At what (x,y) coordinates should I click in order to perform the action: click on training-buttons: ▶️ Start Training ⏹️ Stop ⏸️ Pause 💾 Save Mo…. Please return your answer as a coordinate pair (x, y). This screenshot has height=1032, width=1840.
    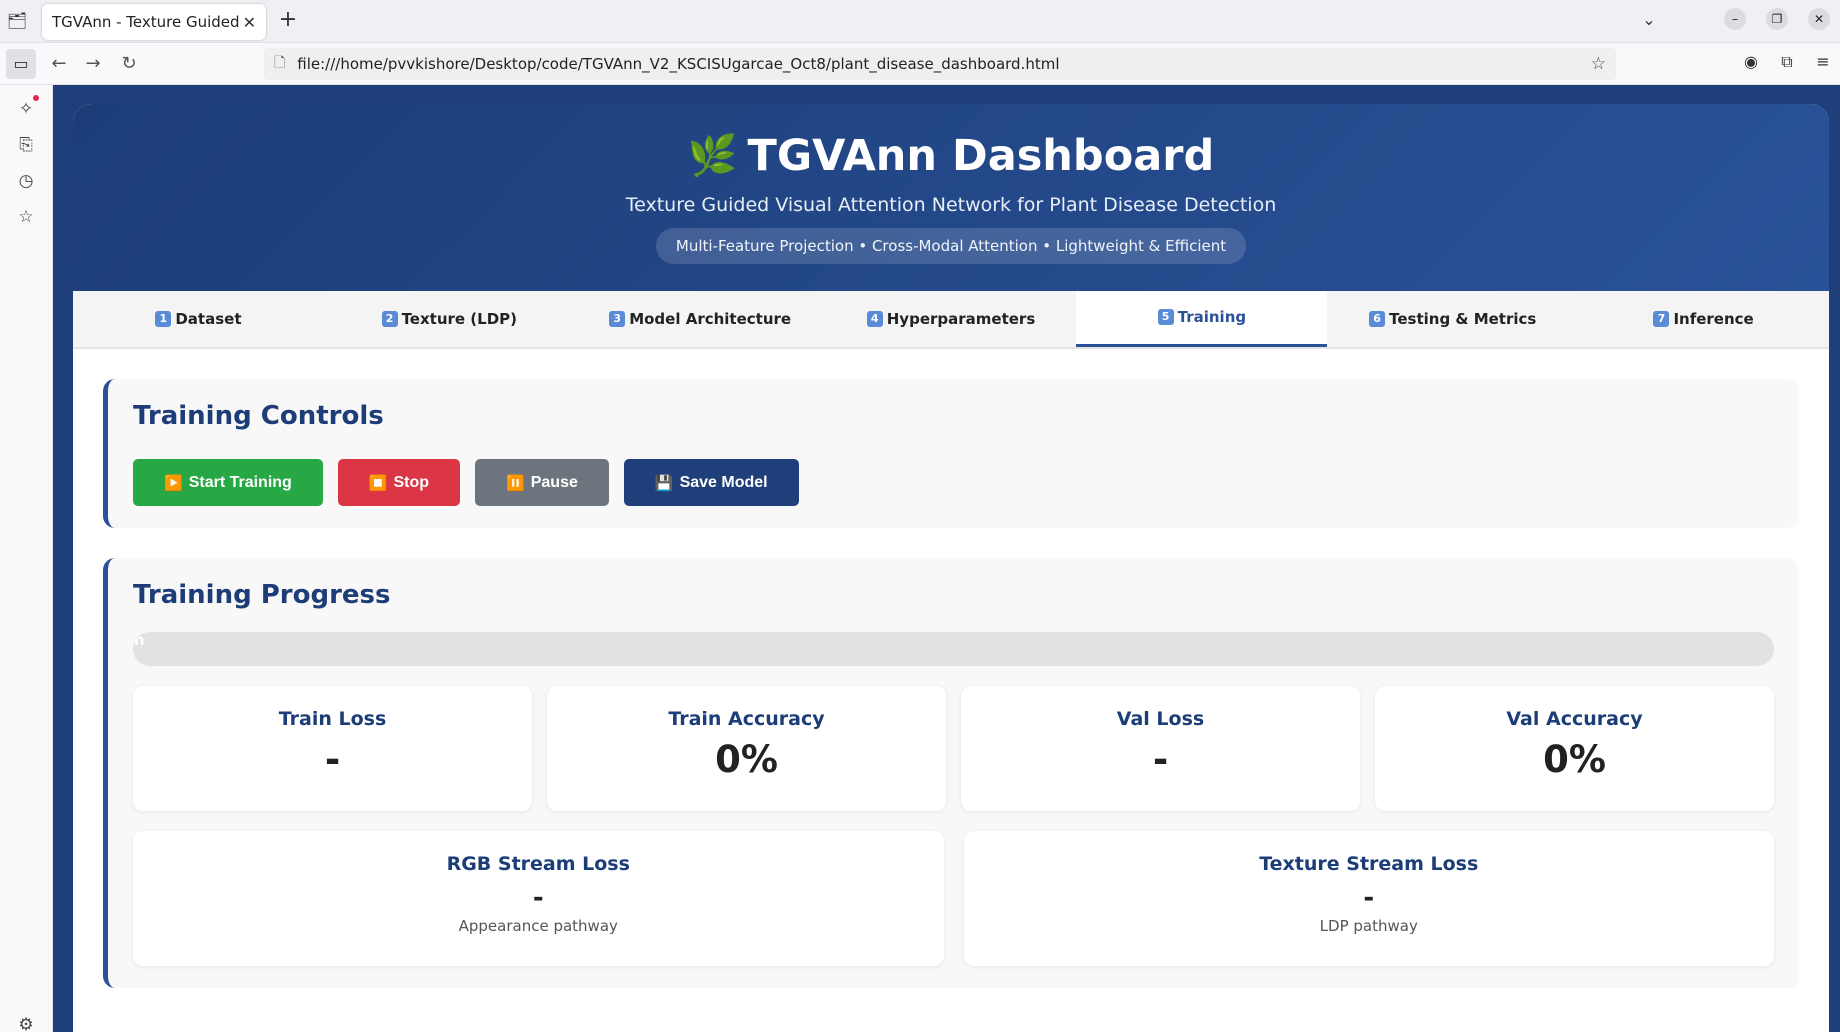
    Looking at the image, I should click on (953, 482).